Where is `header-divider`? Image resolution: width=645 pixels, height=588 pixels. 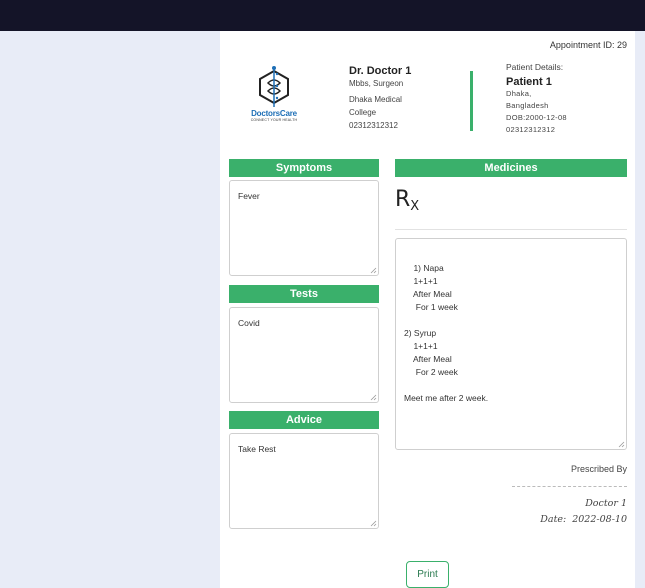 header-divider is located at coordinates (471, 101).